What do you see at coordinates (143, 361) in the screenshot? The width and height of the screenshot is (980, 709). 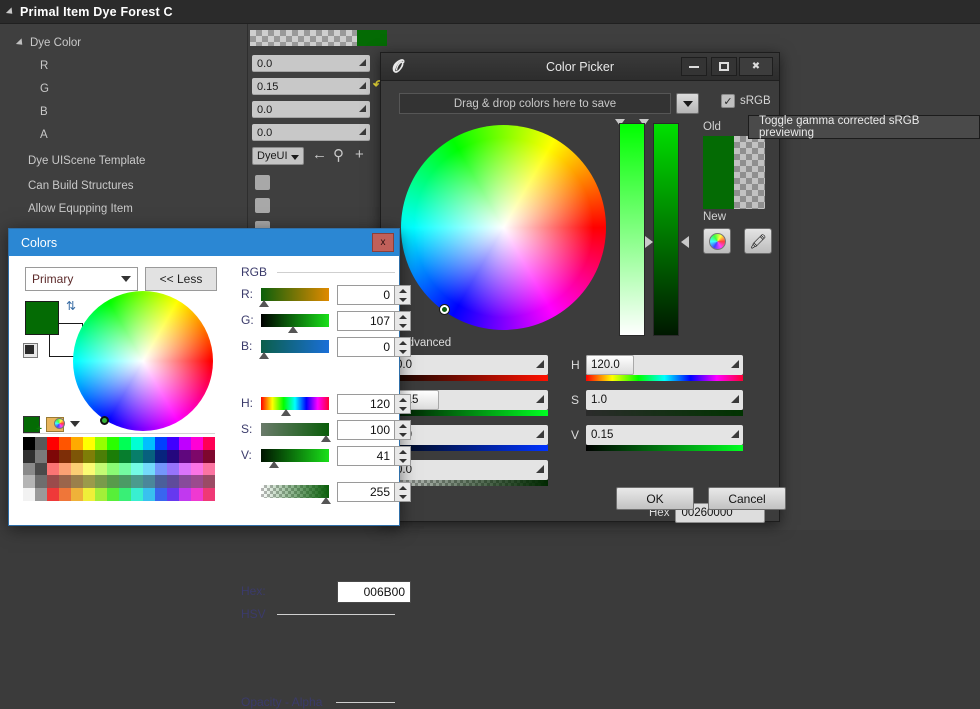 I see `colors-wheel` at bounding box center [143, 361].